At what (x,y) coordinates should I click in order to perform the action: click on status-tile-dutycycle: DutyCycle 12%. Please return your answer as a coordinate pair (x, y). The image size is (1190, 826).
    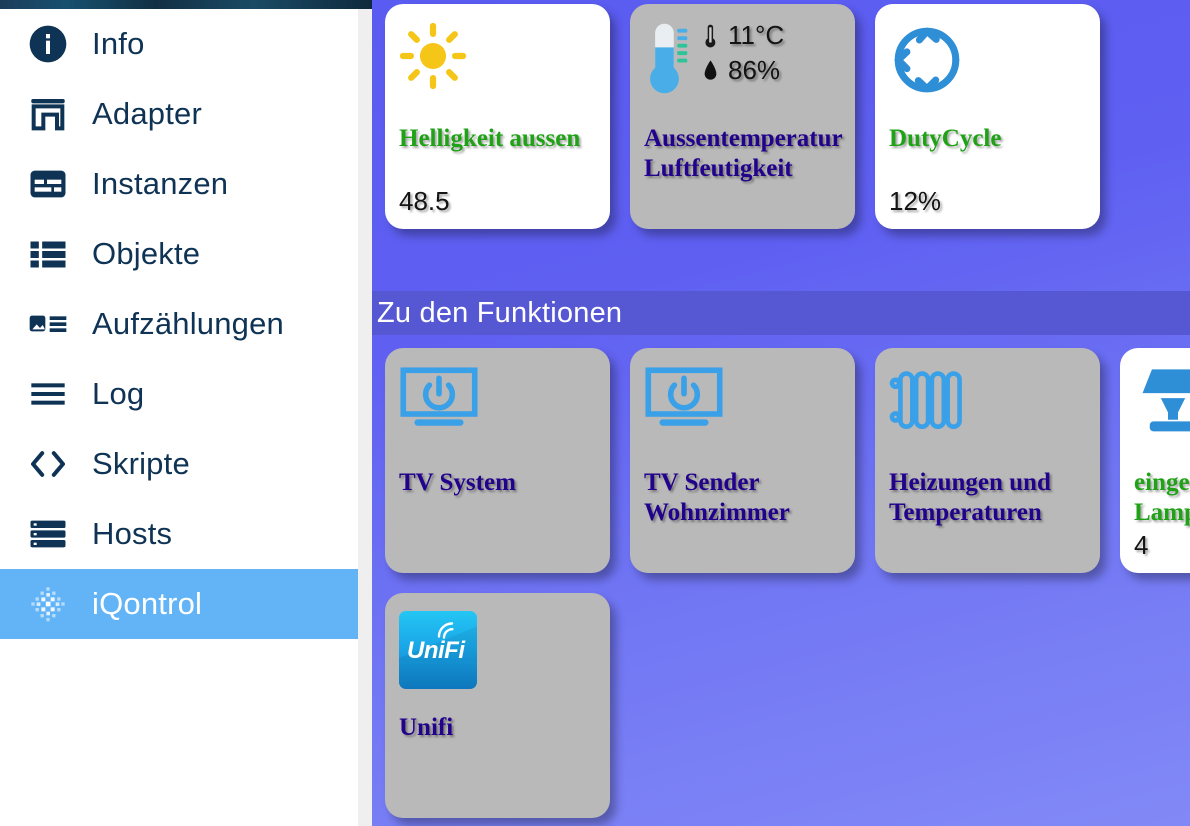
    Looking at the image, I should click on (987, 116).